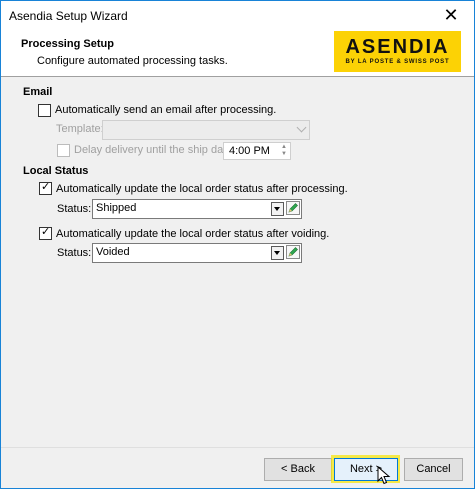 The width and height of the screenshot is (475, 489). What do you see at coordinates (197, 209) in the screenshot?
I see `processing-status-dropdown: Shipped` at bounding box center [197, 209].